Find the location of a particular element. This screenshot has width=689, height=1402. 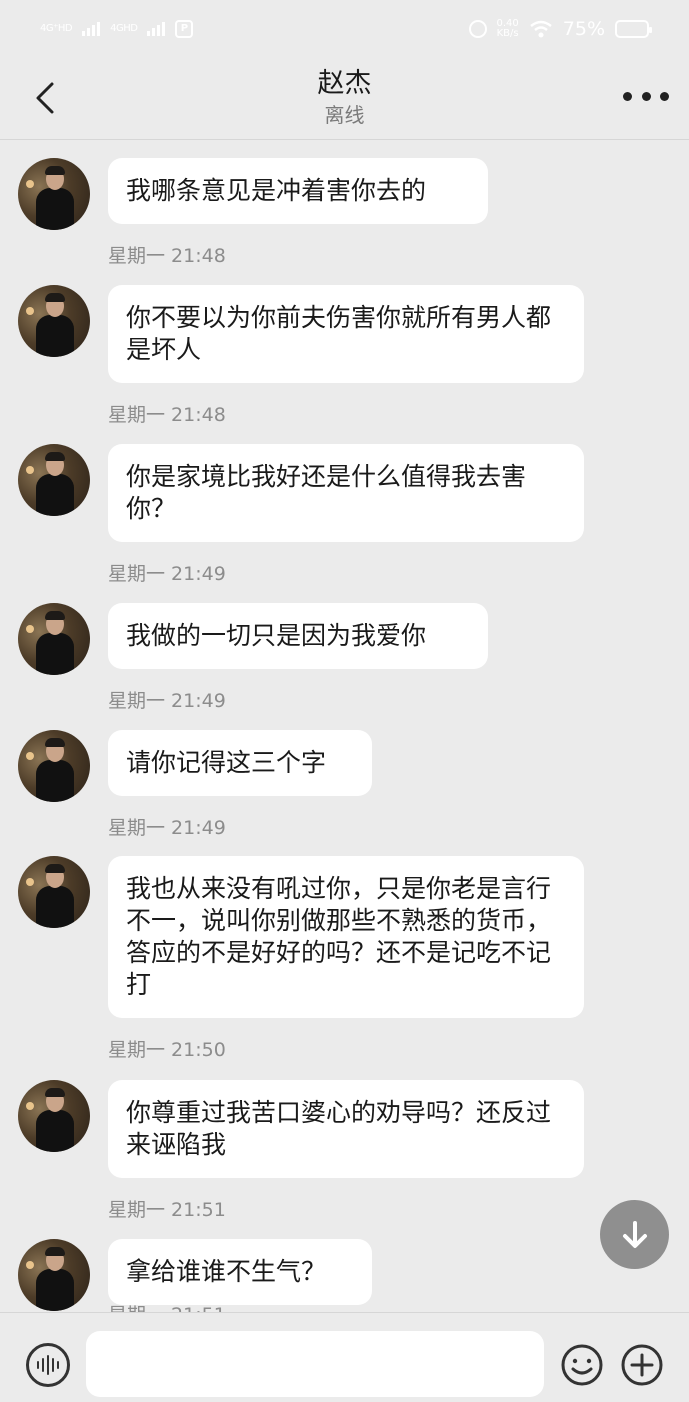

net-speed-unit: KB/s is located at coordinates (507, 33).